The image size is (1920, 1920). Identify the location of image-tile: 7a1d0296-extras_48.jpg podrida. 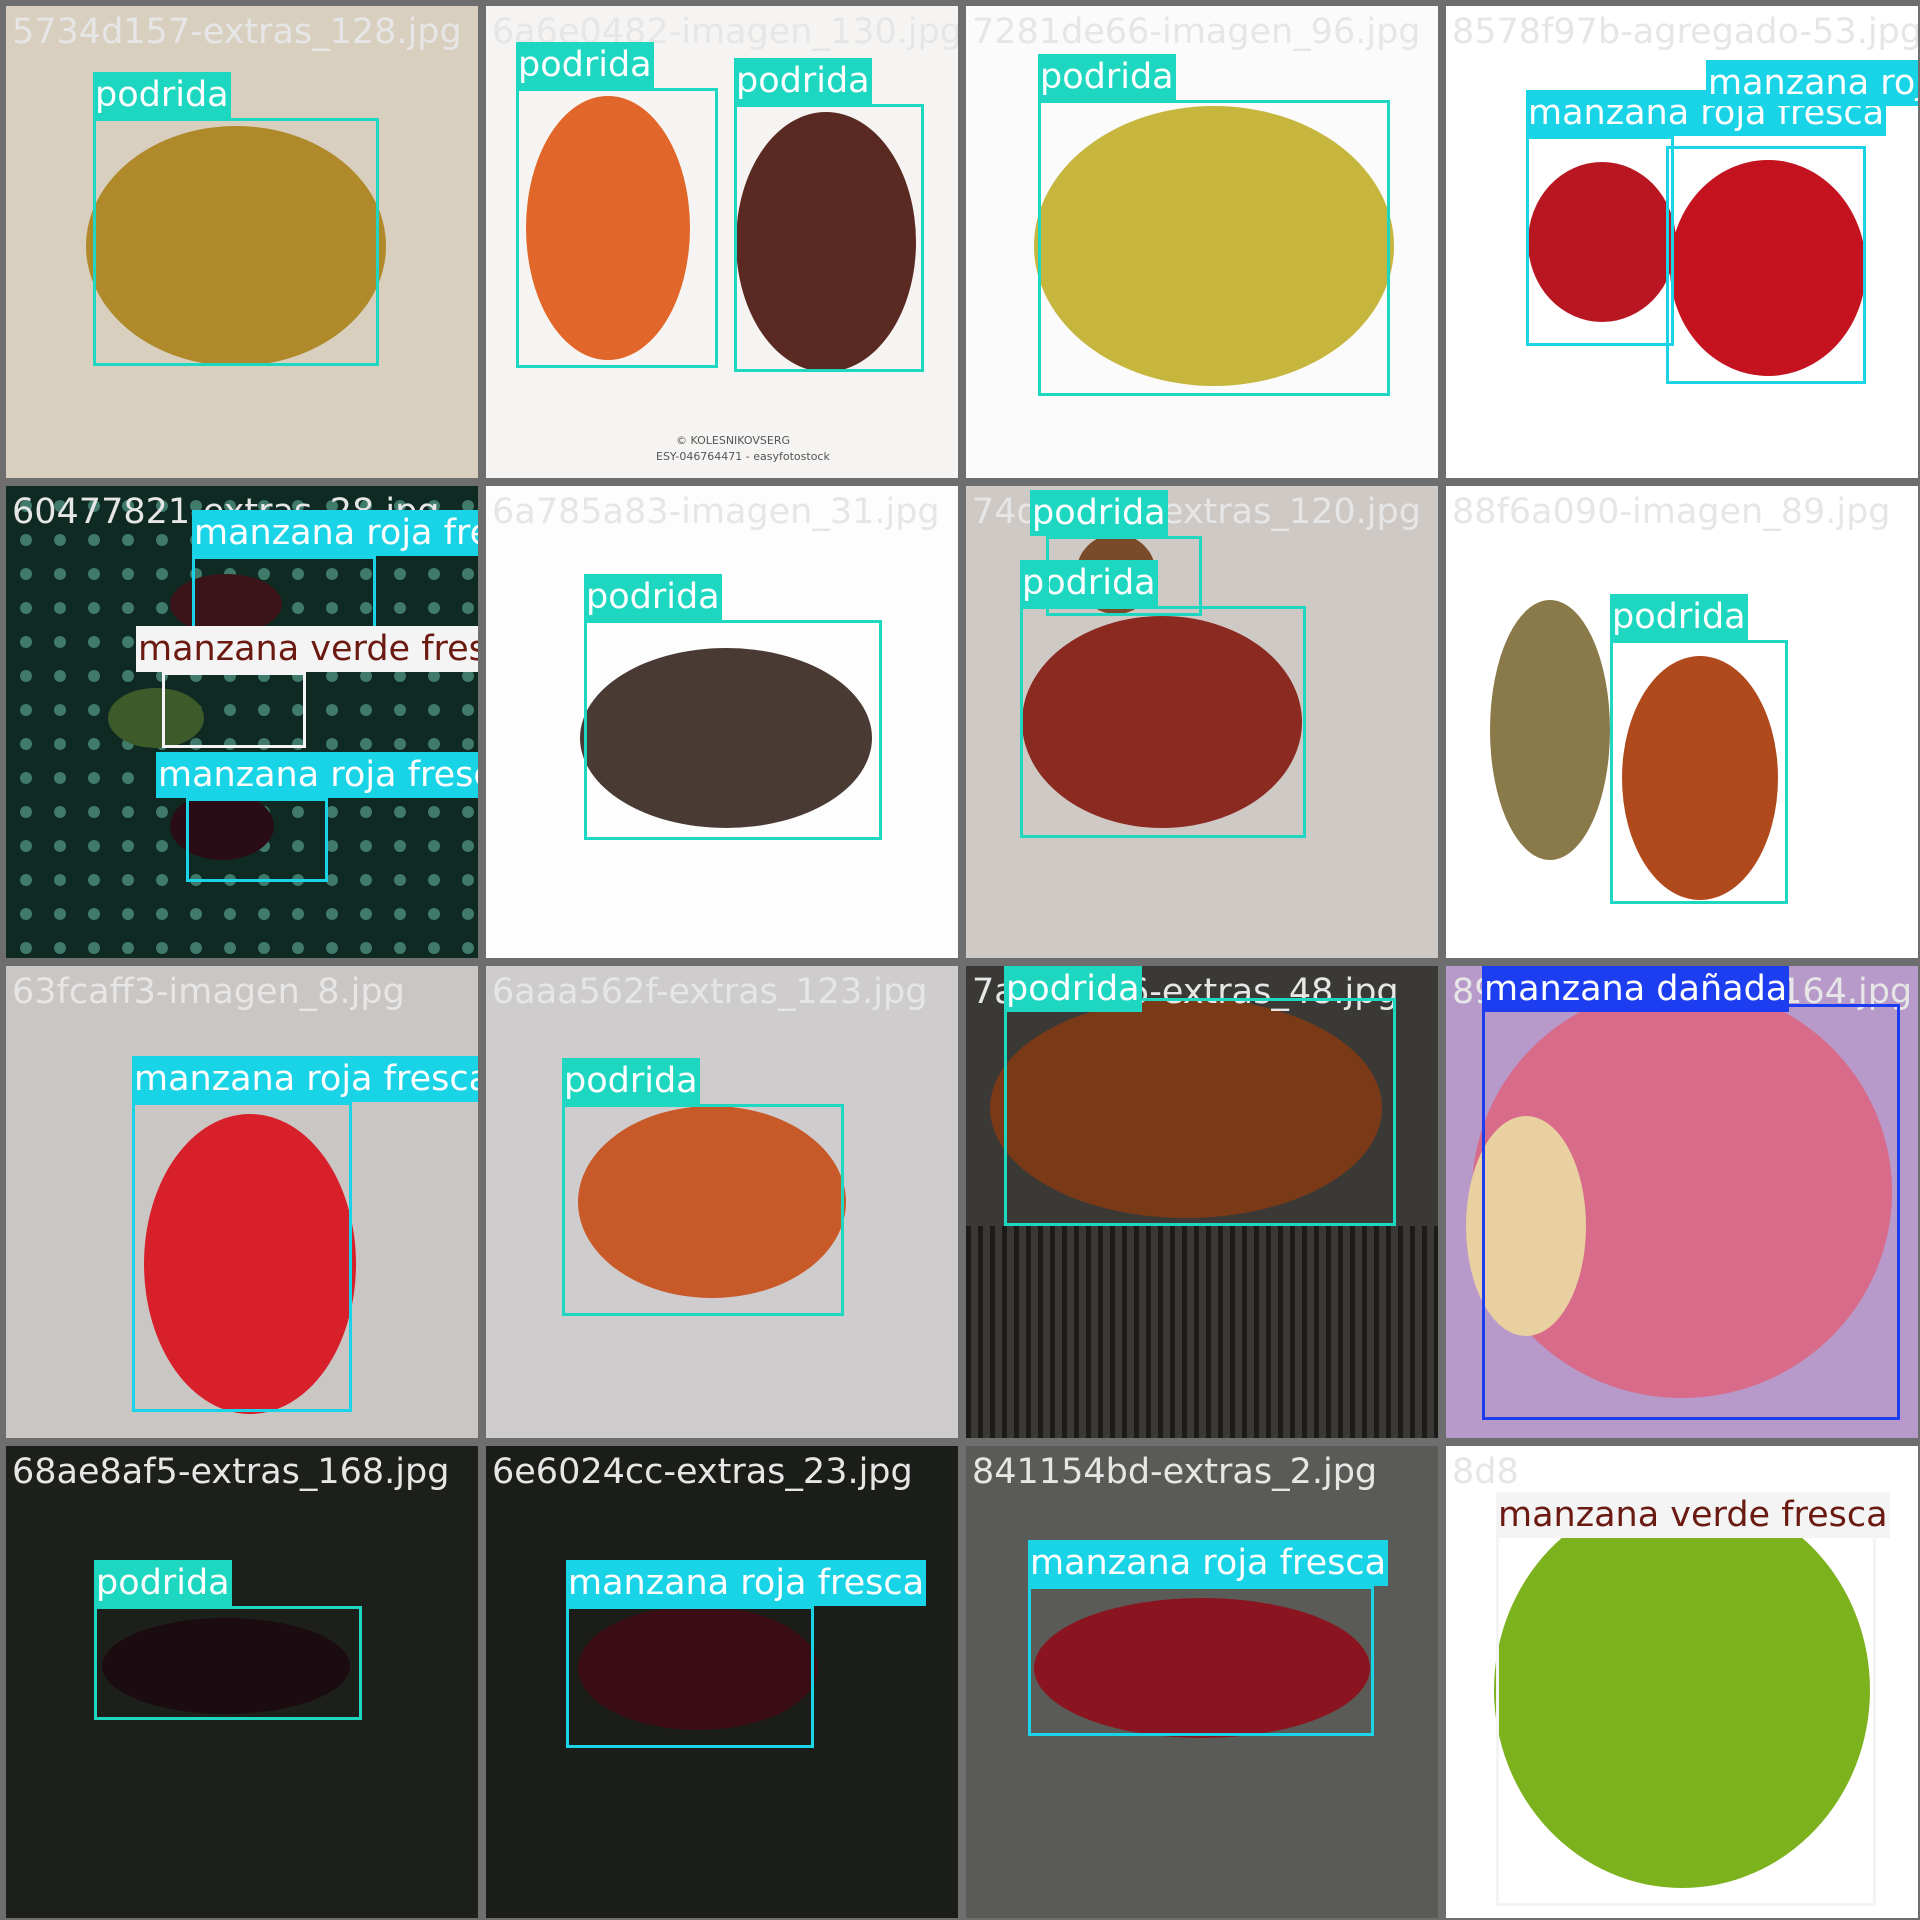
(1202, 1202).